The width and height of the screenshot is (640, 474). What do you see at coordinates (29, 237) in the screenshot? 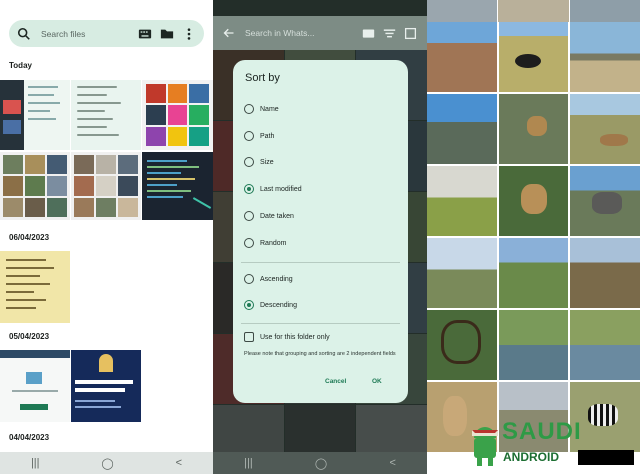
I see `section-header-date: 06/04/2023` at bounding box center [29, 237].